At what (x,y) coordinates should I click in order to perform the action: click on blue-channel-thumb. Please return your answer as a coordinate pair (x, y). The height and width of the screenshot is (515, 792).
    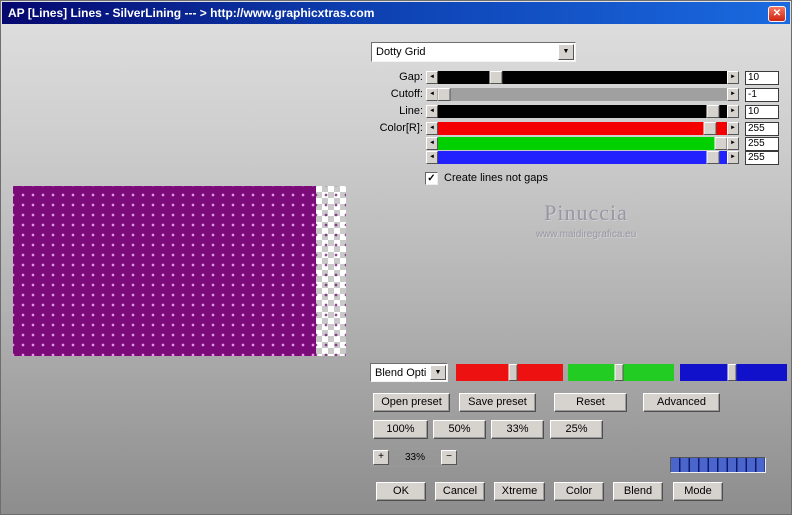
    Looking at the image, I should click on (732, 372).